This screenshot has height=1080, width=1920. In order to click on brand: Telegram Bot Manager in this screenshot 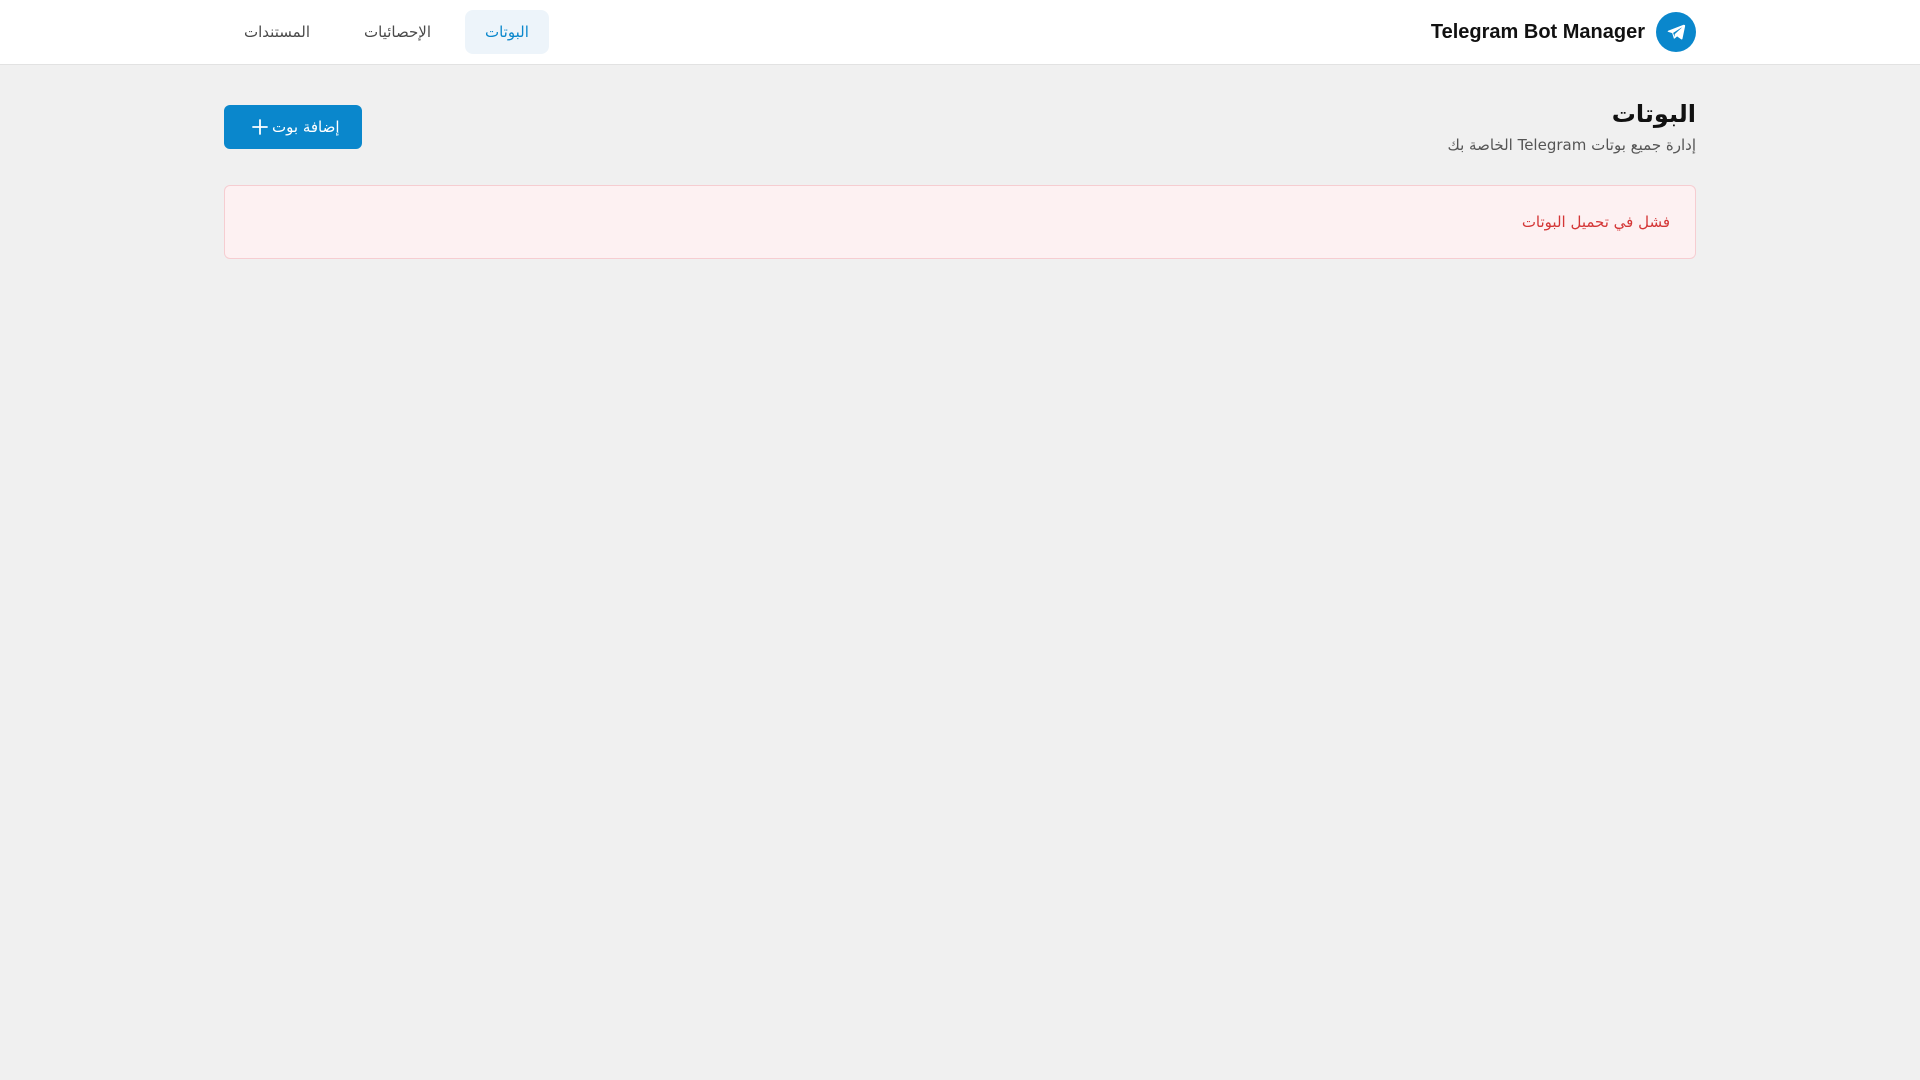, I will do `click(1563, 32)`.